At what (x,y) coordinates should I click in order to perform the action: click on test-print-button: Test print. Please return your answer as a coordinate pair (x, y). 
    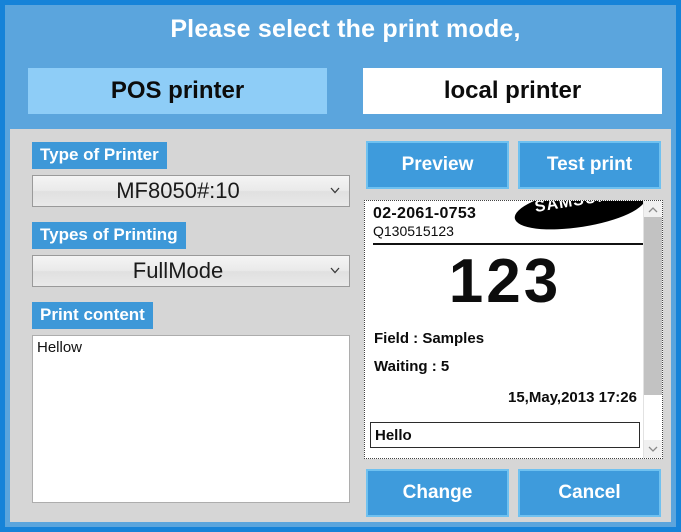
    Looking at the image, I should click on (589, 165).